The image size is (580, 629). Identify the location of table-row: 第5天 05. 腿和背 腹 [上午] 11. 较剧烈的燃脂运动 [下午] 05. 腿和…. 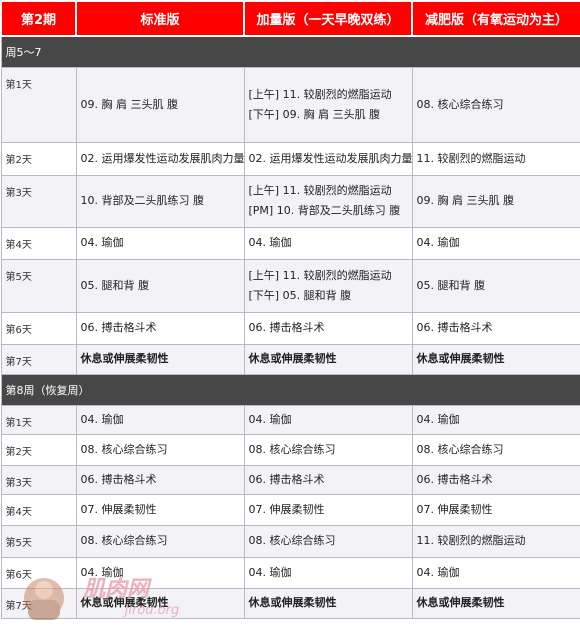
(290, 285).